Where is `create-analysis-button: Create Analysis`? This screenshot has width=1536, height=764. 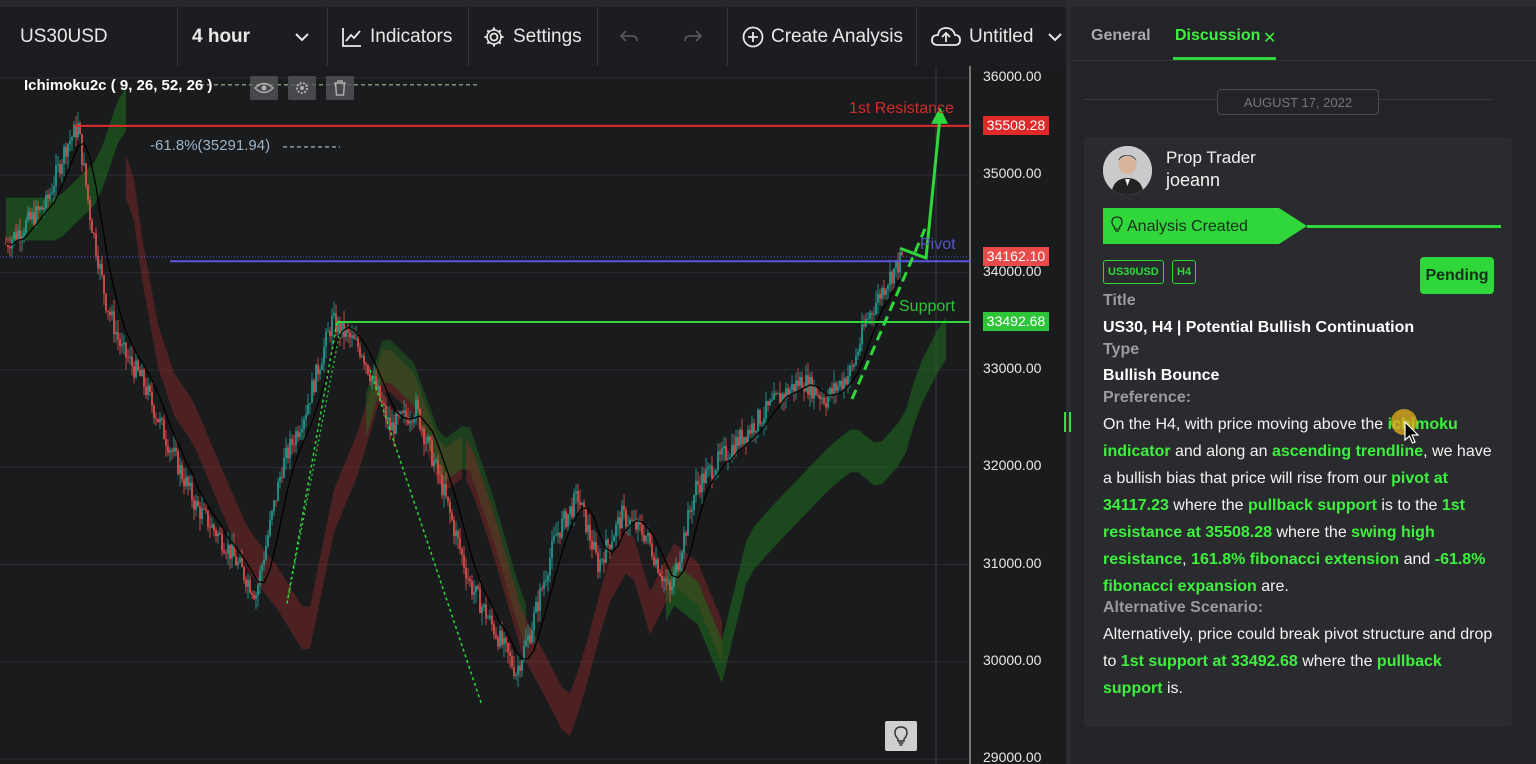 create-analysis-button: Create Analysis is located at coordinates (822, 36).